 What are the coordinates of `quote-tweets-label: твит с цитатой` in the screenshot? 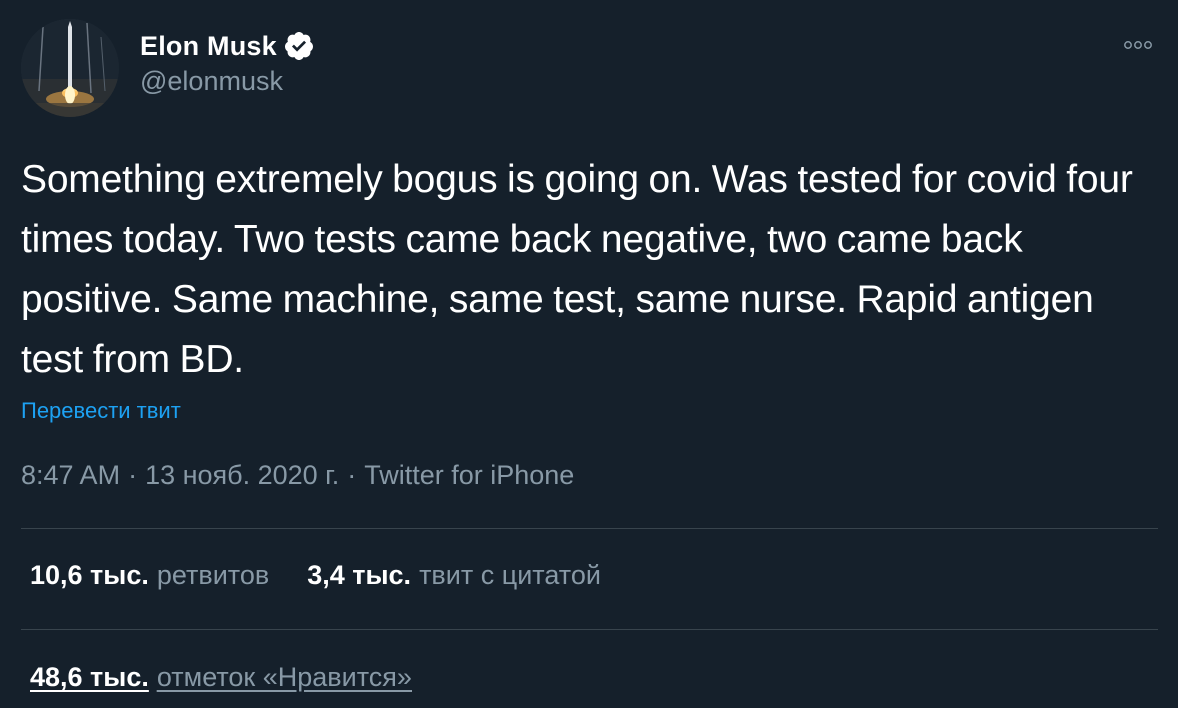 It's located at (510, 575).